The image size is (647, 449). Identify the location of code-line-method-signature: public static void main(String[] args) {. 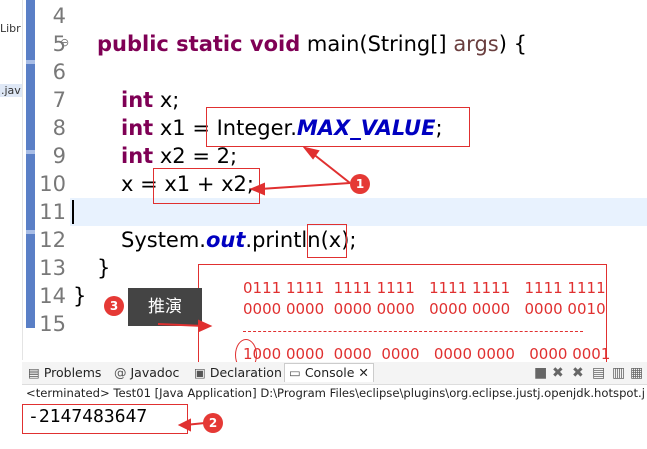
(312, 44).